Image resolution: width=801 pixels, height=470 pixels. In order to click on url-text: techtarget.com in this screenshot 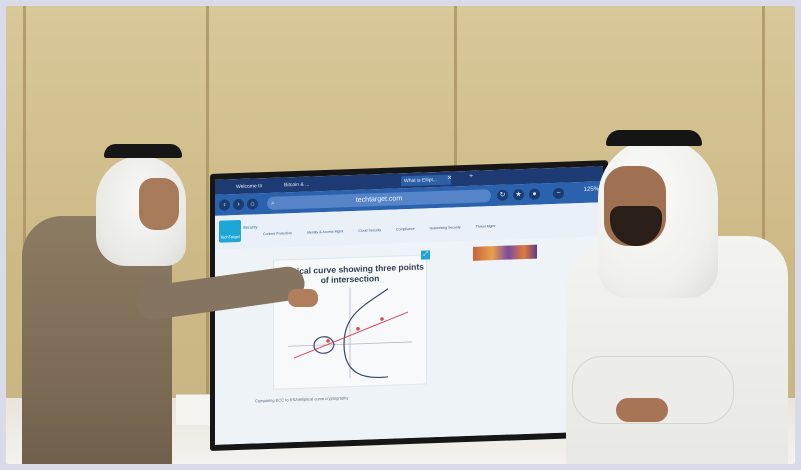, I will do `click(379, 199)`.